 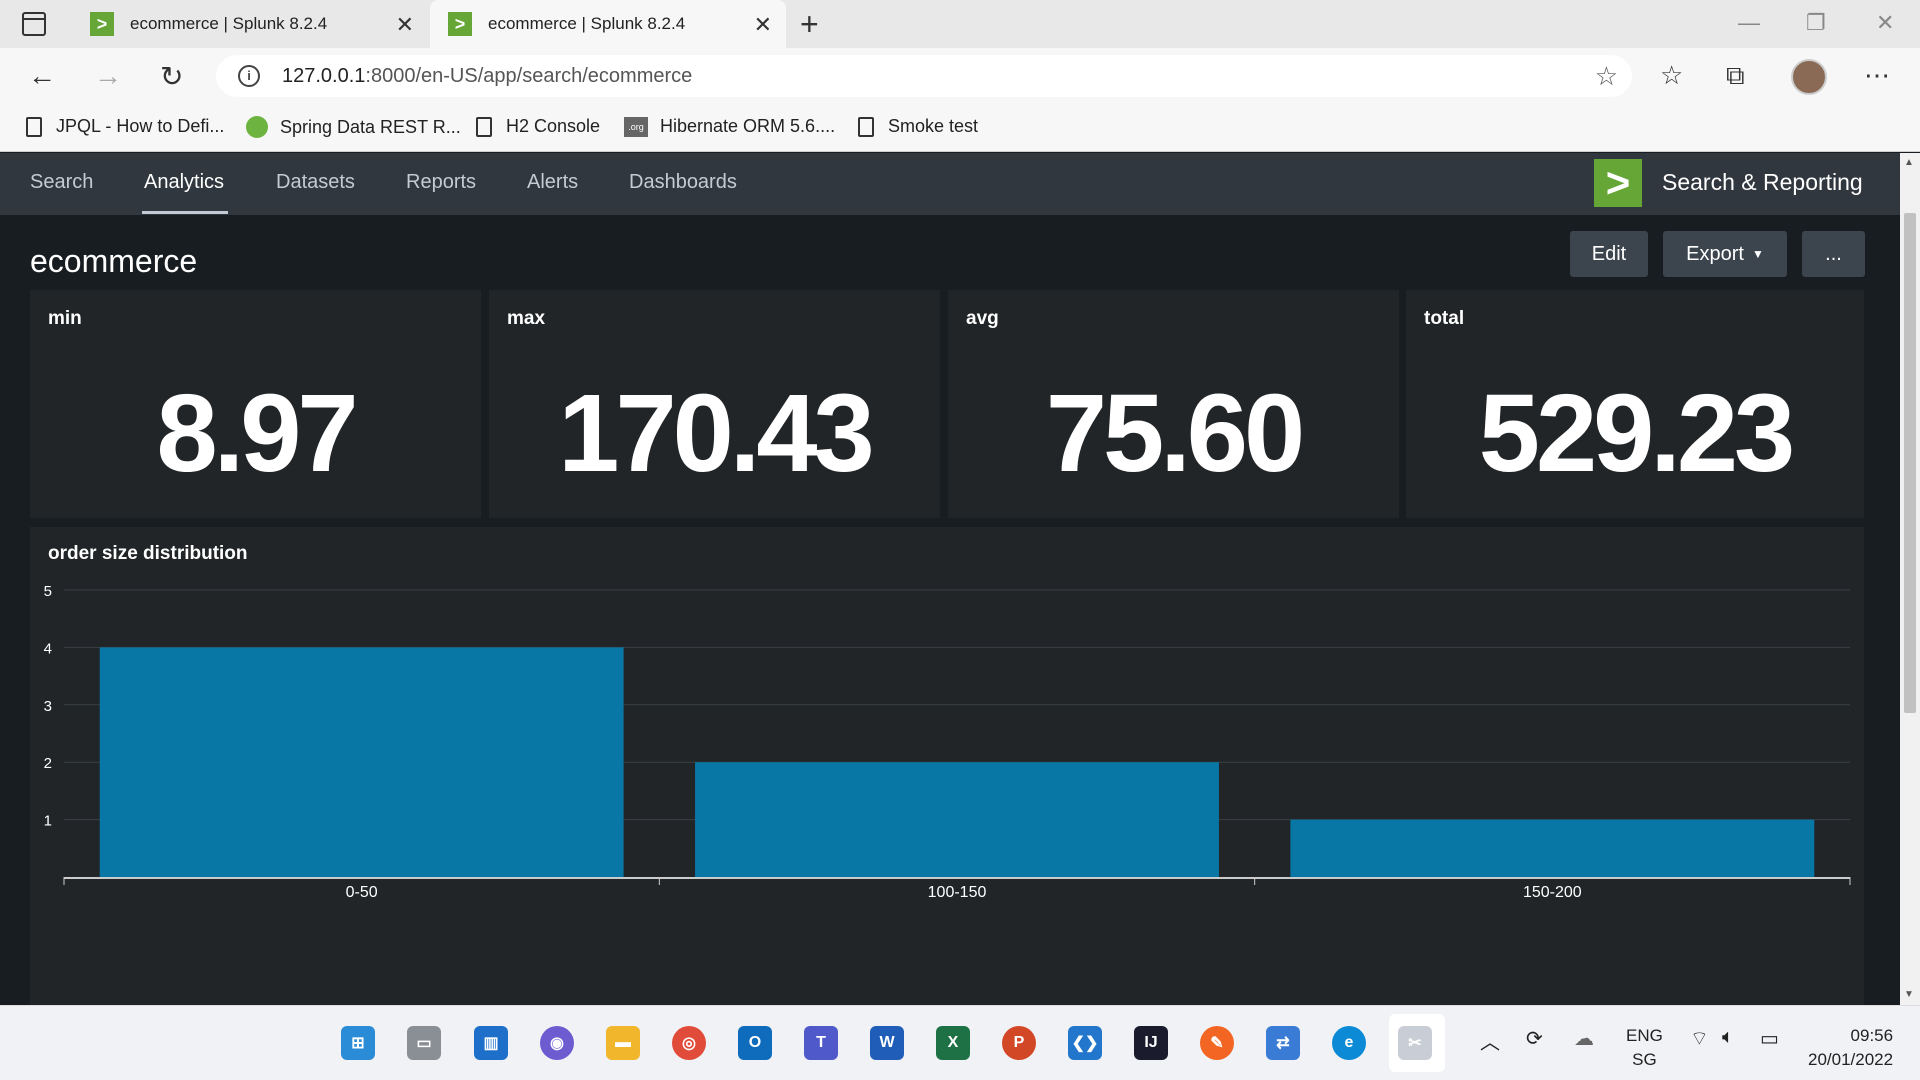 What do you see at coordinates (957, 819) in the screenshot?
I see `bar` at bounding box center [957, 819].